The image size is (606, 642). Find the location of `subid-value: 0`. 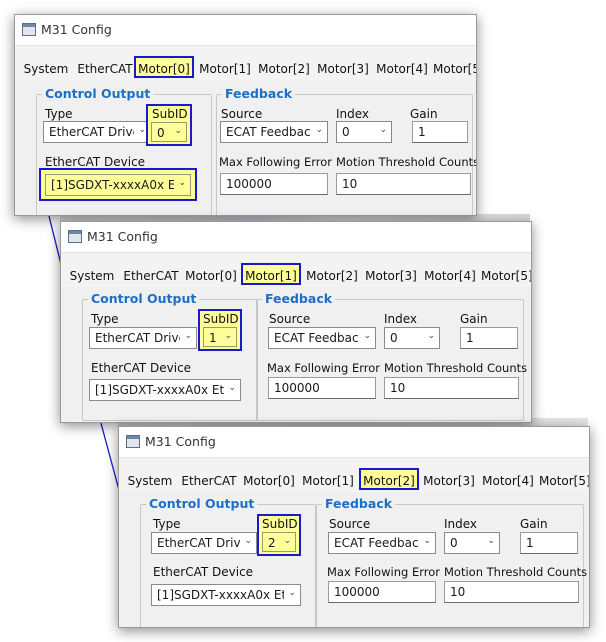

subid-value: 0 is located at coordinates (161, 133).